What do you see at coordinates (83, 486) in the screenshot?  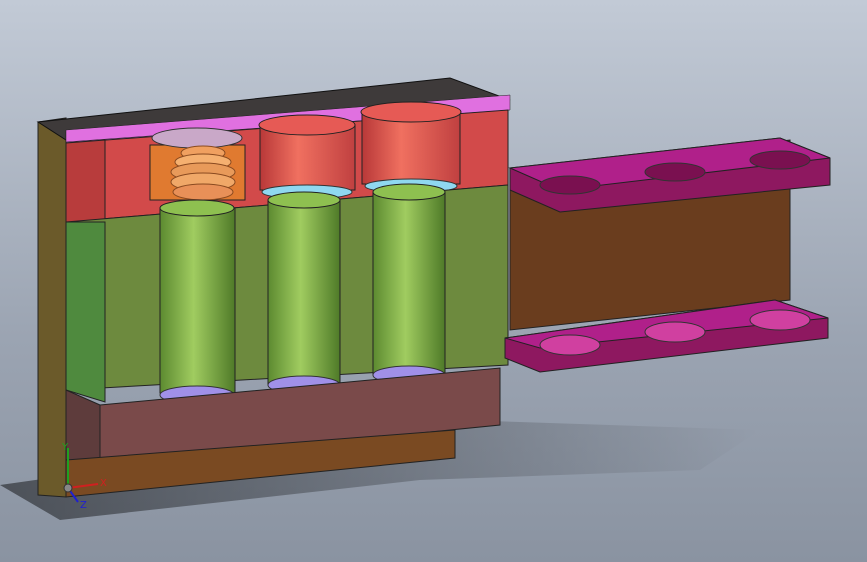 I see `x-axis-line` at bounding box center [83, 486].